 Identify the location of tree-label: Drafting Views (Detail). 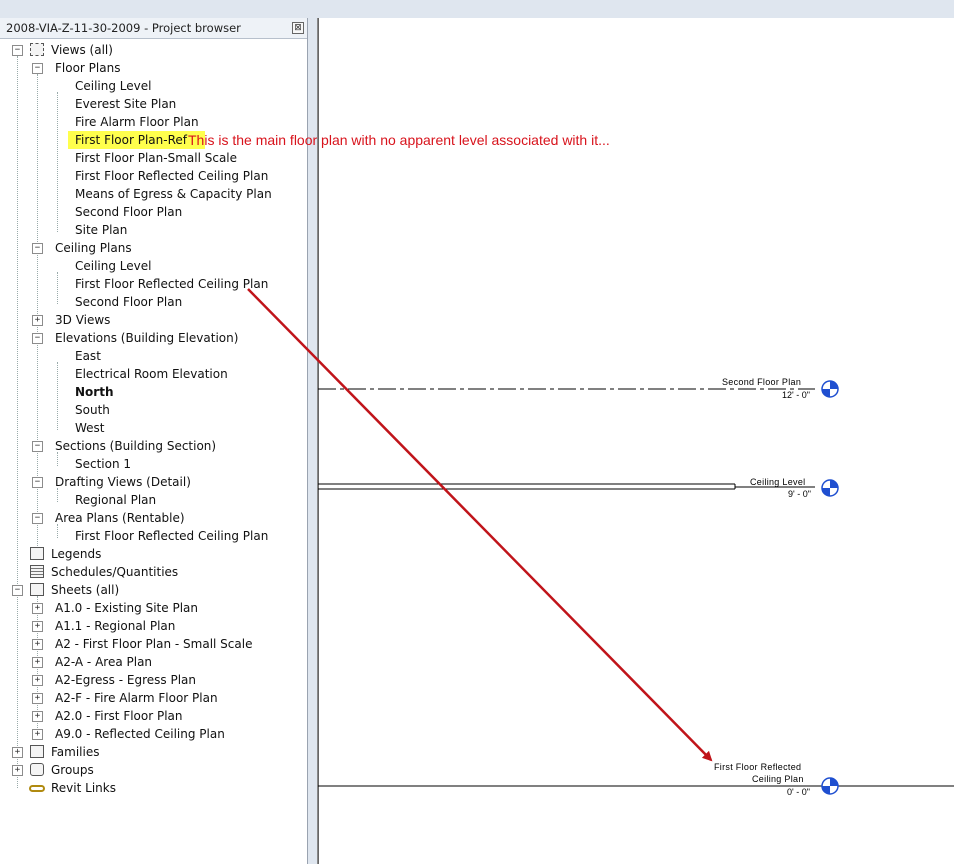
(123, 482).